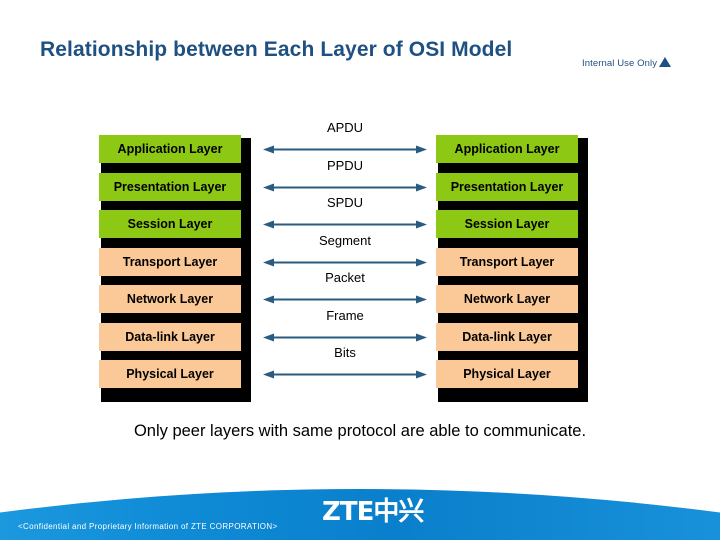 The width and height of the screenshot is (720, 540). Describe the element at coordinates (345, 252) in the screenshot. I see `pdu-arrow-row: Segment` at that location.